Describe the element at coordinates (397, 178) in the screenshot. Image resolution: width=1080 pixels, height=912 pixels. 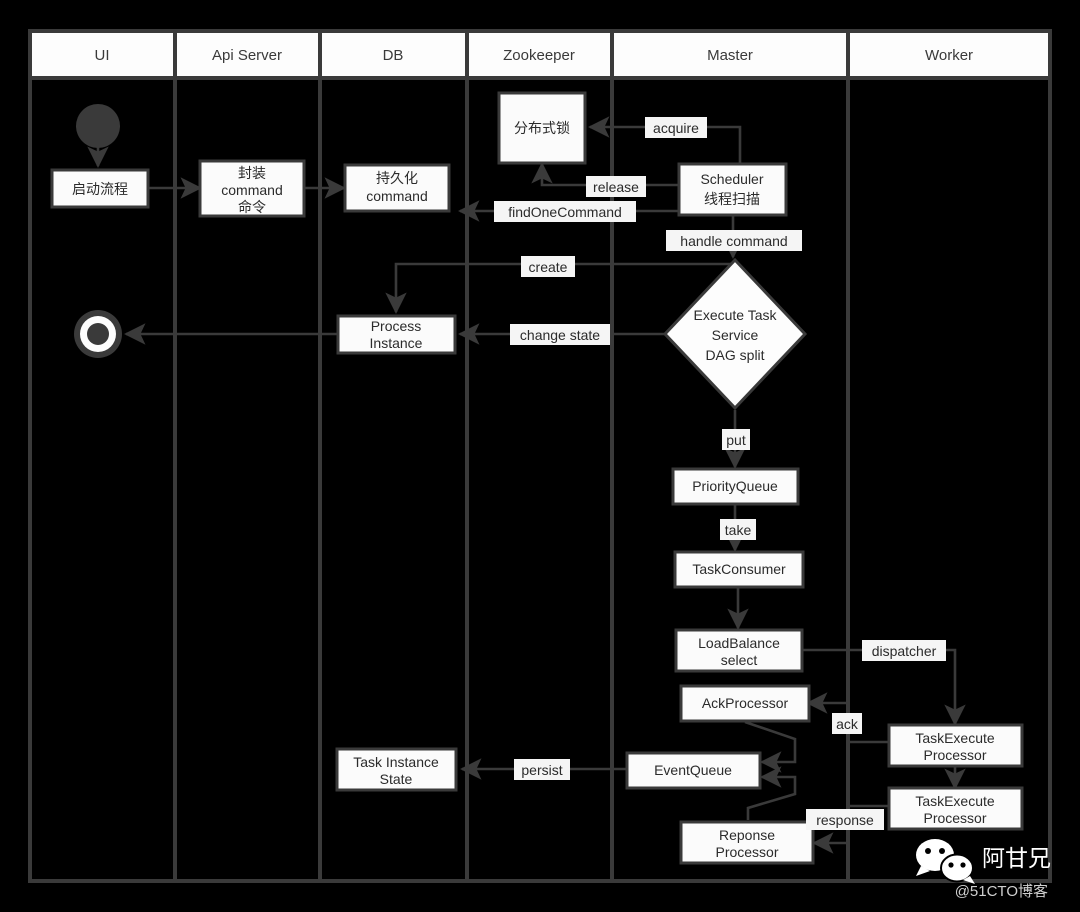
I see `node-persist-command-line1: 持久化` at that location.